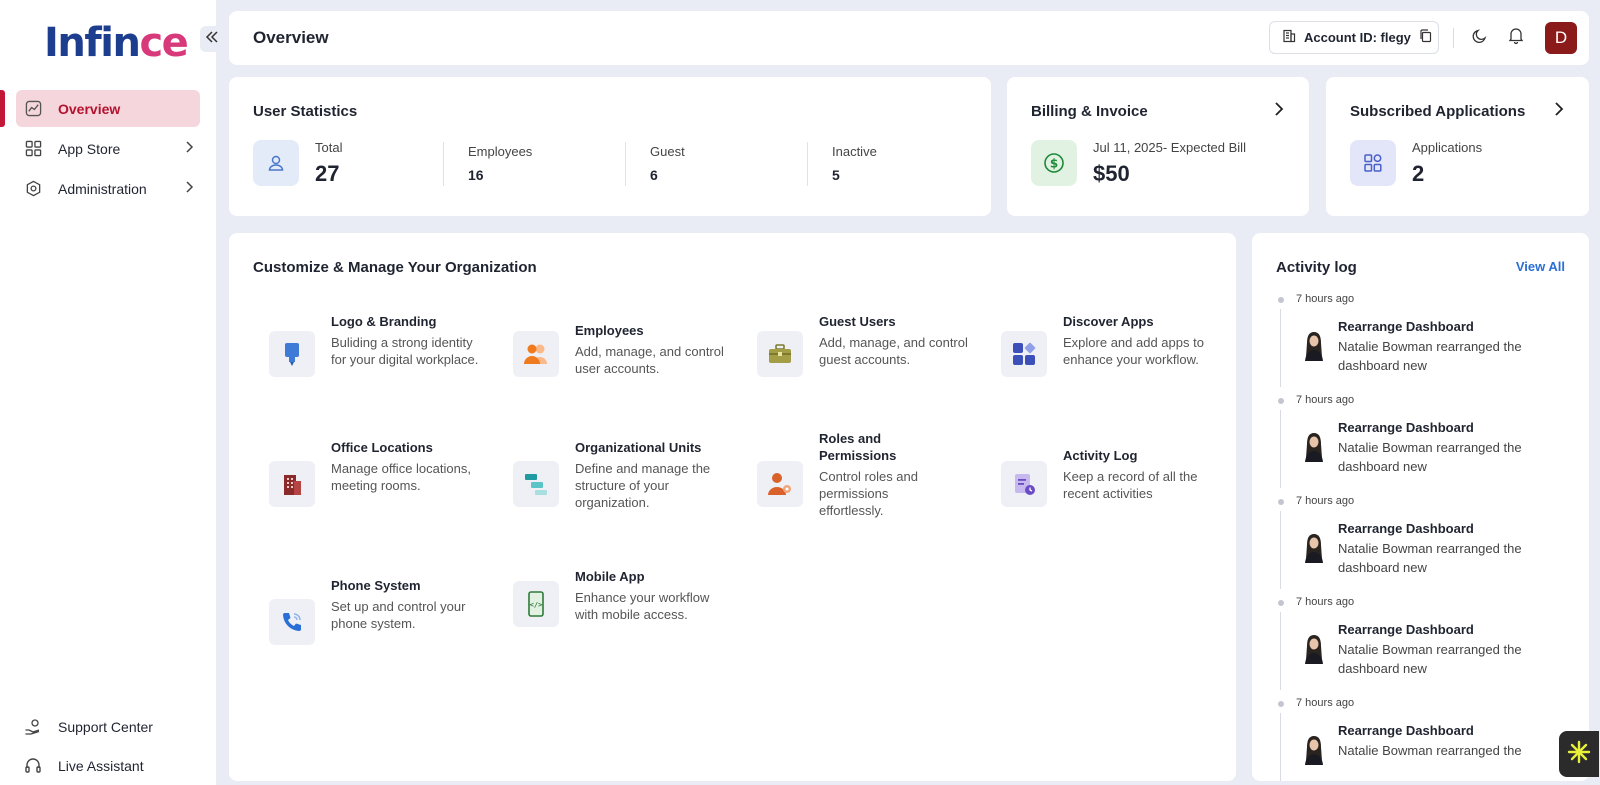 Image resolution: width=1600 pixels, height=785 pixels. What do you see at coordinates (33, 189) in the screenshot?
I see `settings-icon` at bounding box center [33, 189].